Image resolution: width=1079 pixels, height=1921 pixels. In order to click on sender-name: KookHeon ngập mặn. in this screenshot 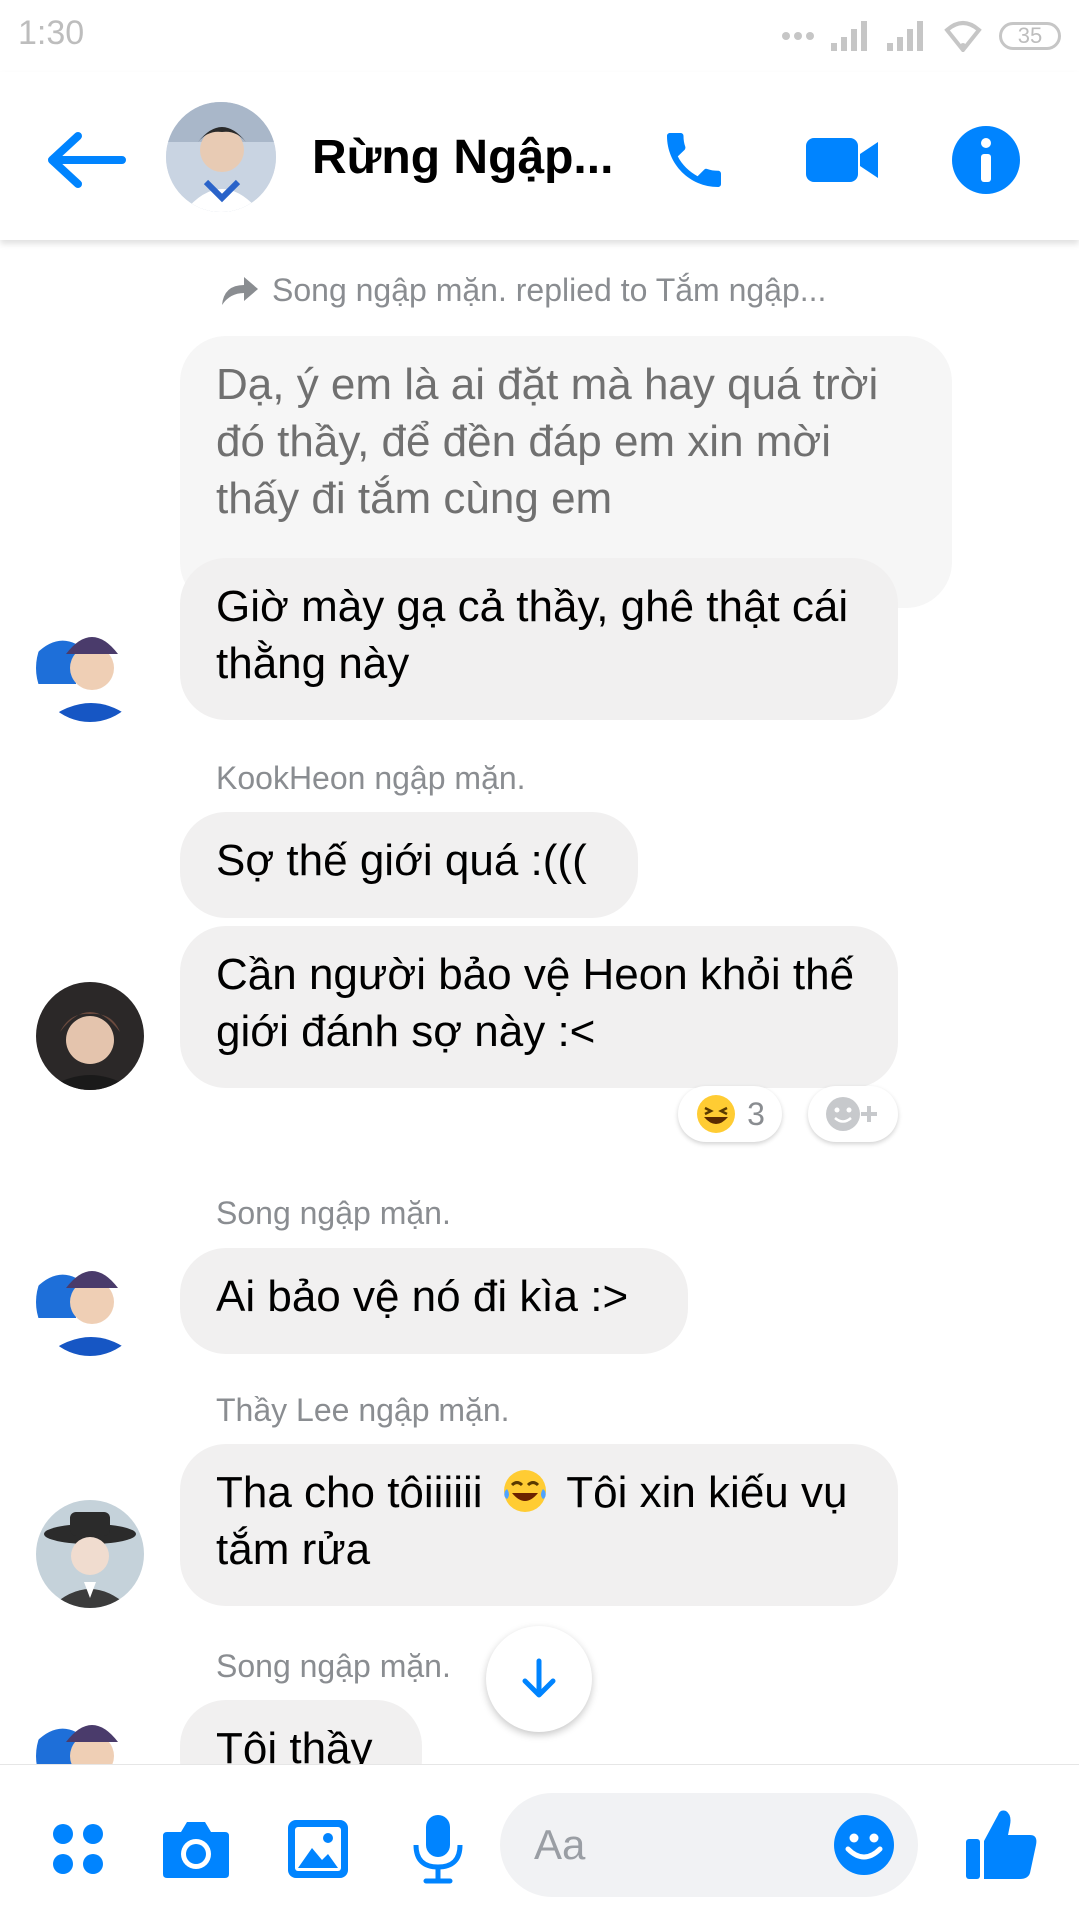, I will do `click(371, 778)`.